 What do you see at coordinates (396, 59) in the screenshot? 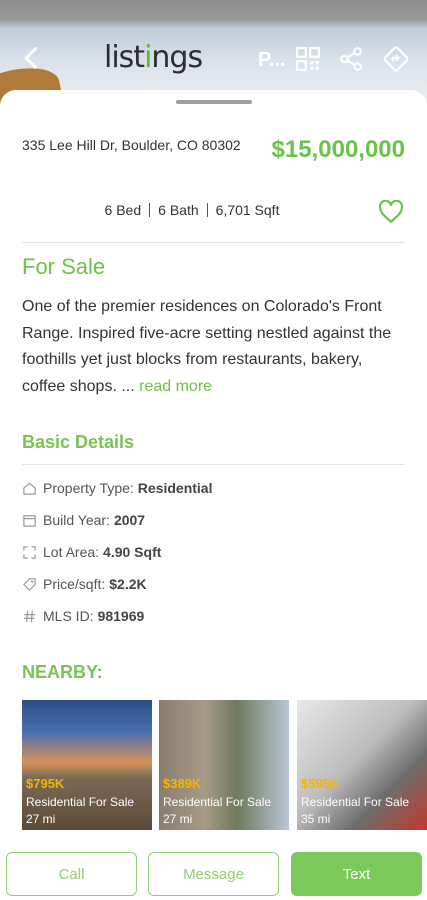
I see `directions-icon` at bounding box center [396, 59].